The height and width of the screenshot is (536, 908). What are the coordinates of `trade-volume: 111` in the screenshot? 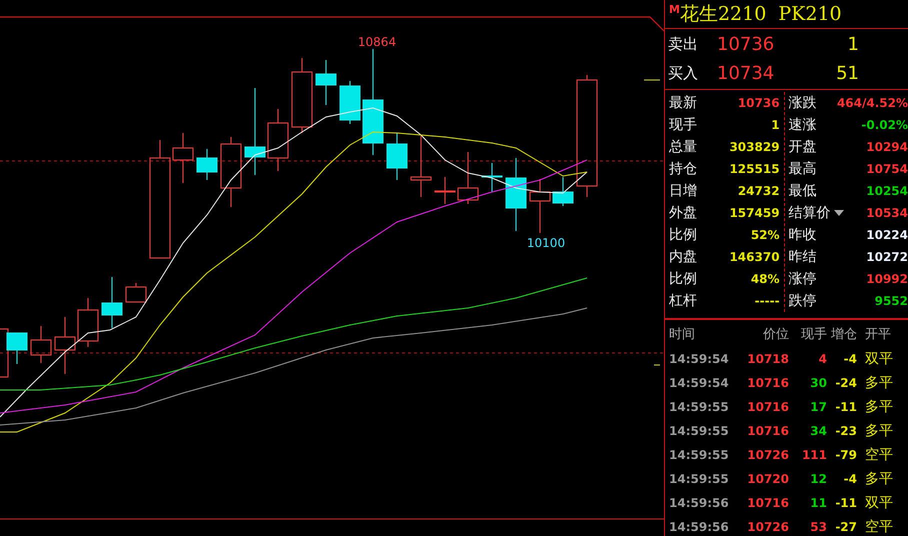 It's located at (813, 455).